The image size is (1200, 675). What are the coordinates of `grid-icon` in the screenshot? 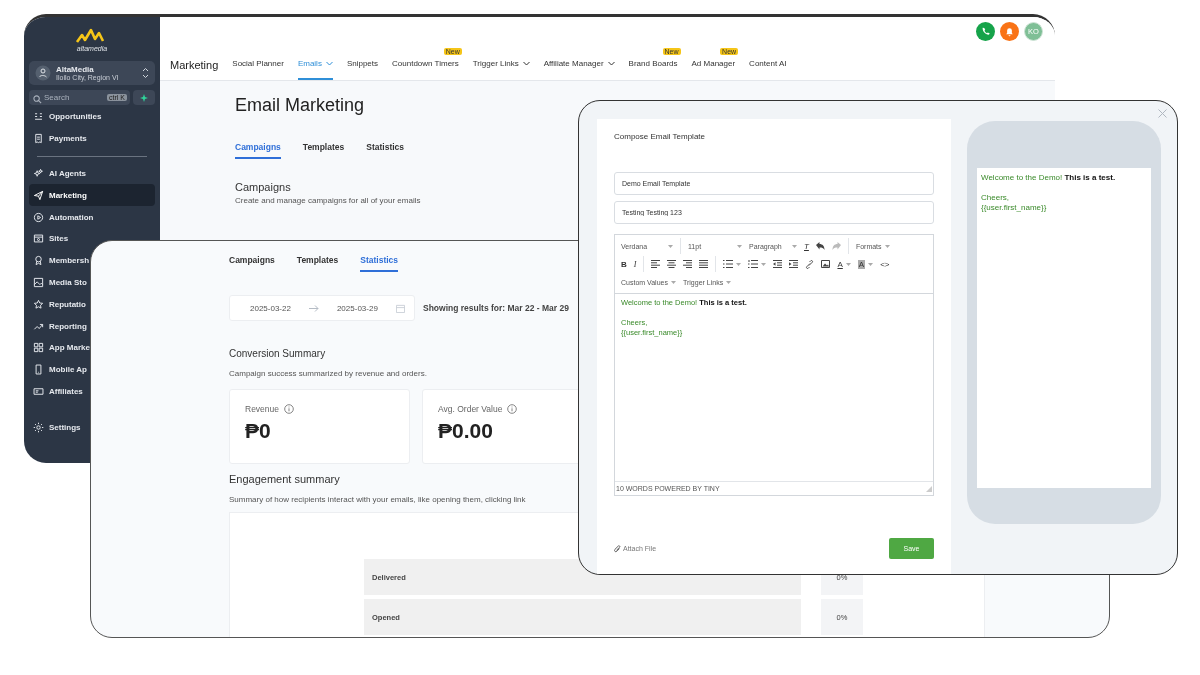 It's located at (38, 348).